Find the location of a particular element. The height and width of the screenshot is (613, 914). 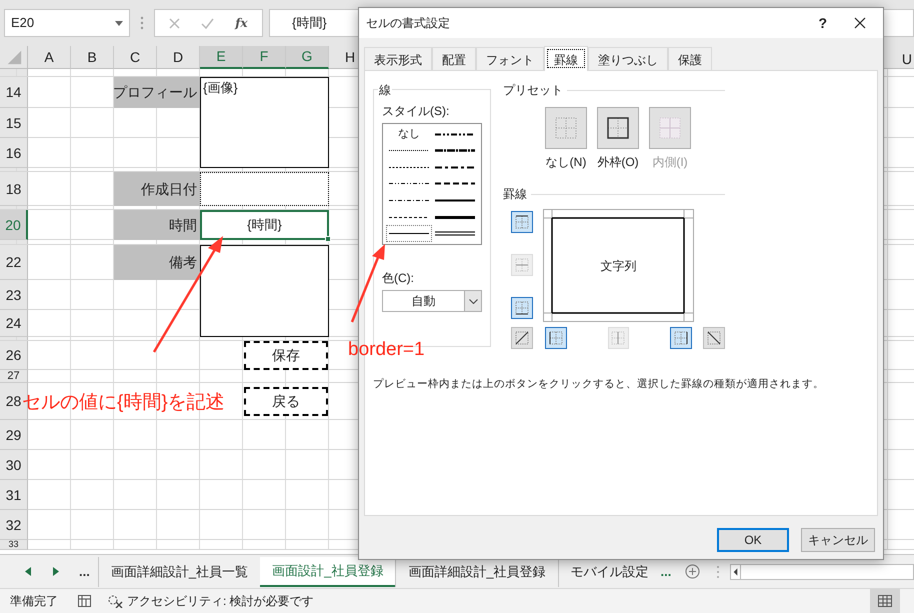

preset-button is located at coordinates (618, 128).